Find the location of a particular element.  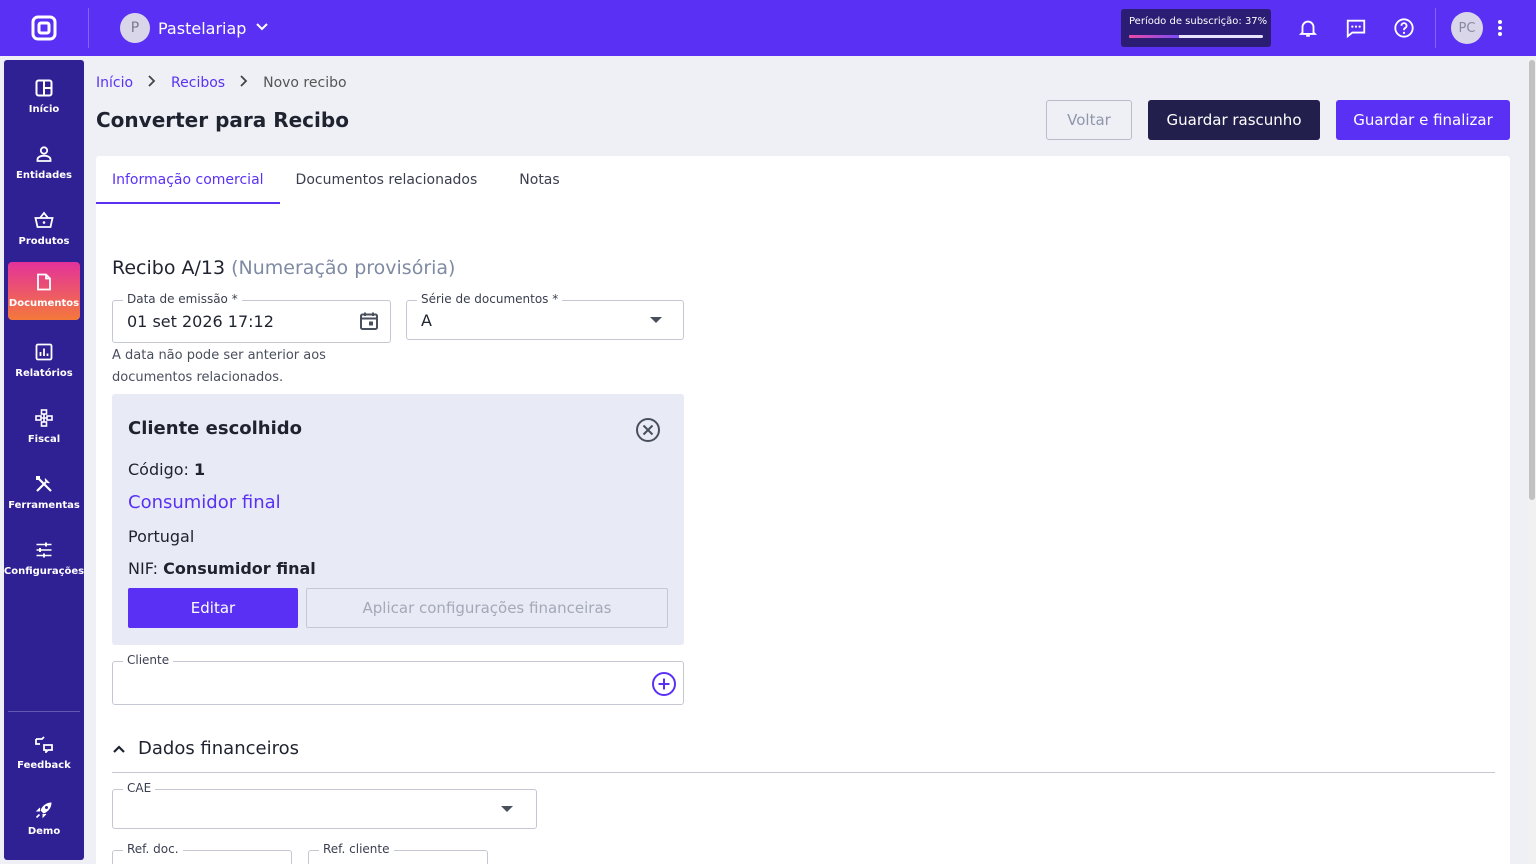

chevron-up-icon is located at coordinates (119, 748).